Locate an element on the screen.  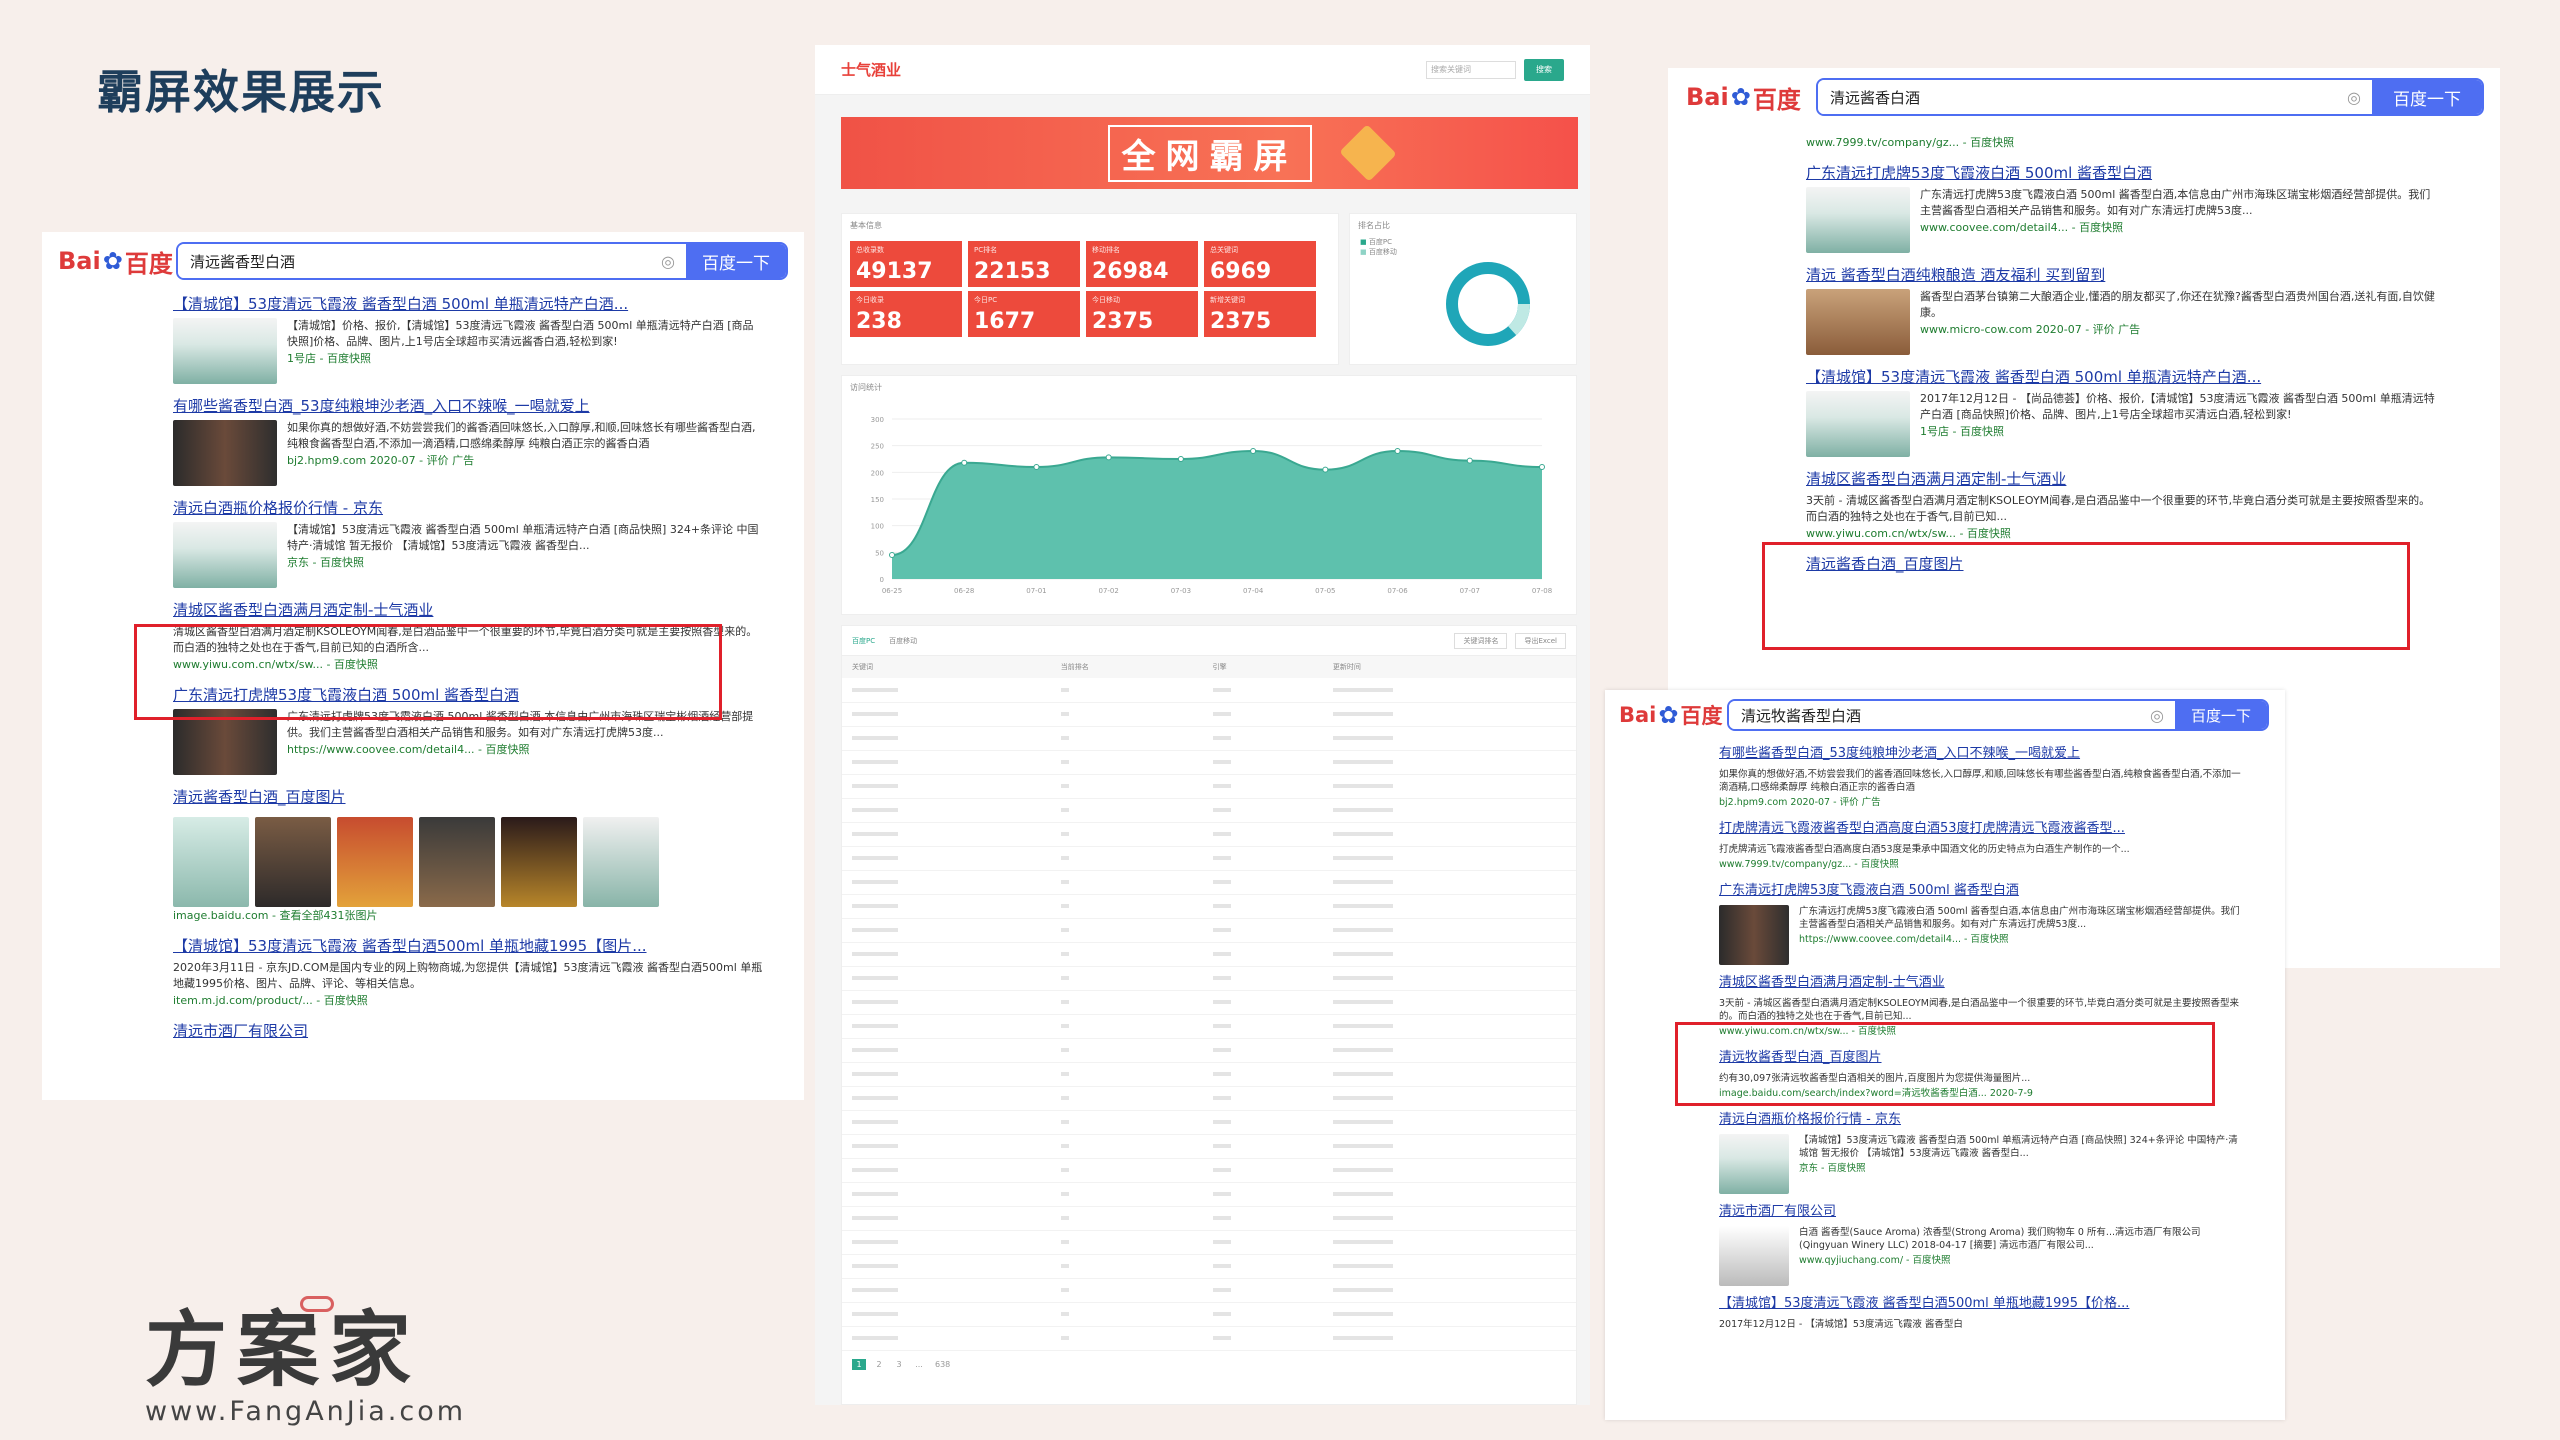
result-title-link: 清远 酱香型白酒纯粮酿造 酒友福利 买到留到 is located at coordinates (2123, 275).